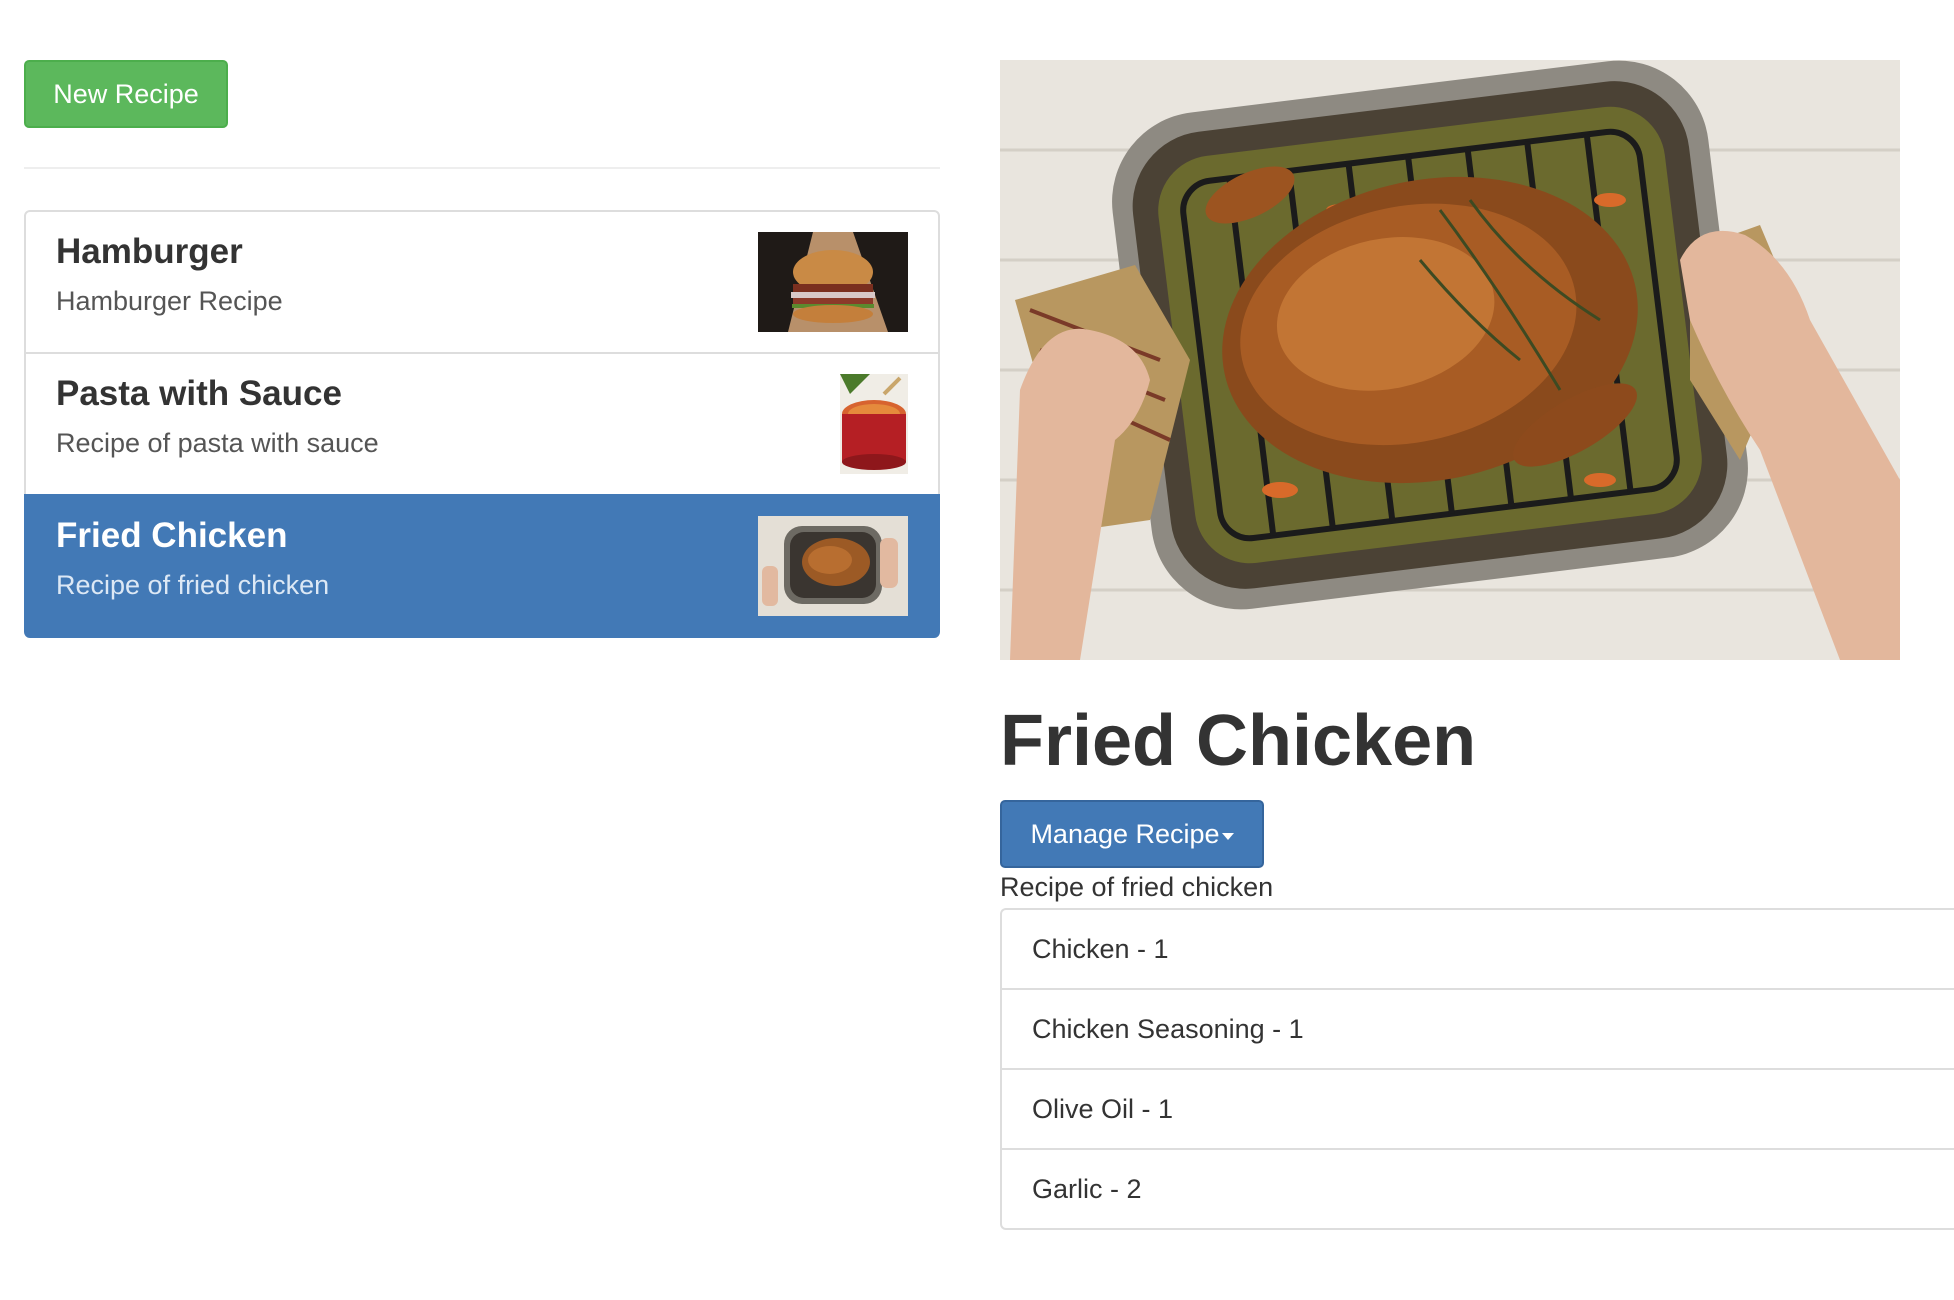  Describe the element at coordinates (1477, 949) in the screenshot. I see `ingredient-item: Chicken - 1` at that location.